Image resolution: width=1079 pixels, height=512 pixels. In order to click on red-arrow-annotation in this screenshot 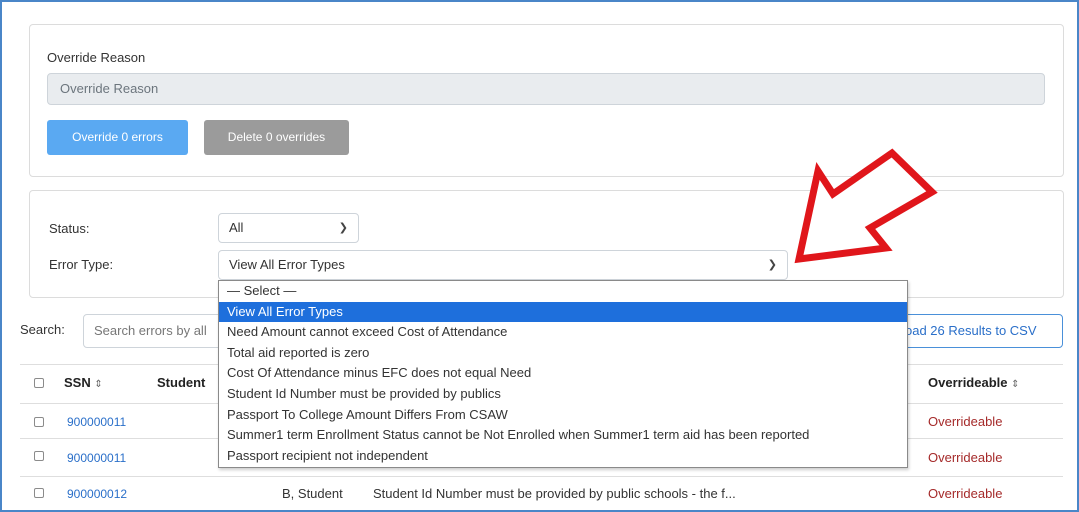, I will do `click(866, 206)`.